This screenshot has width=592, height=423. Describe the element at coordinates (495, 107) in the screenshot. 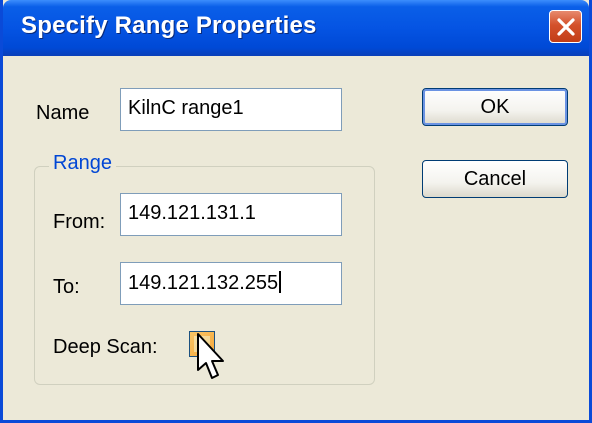

I see `ok-button: OK` at that location.